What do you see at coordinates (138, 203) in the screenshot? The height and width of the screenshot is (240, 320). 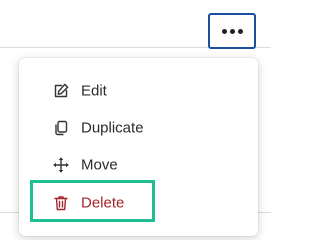 I see `menu-item-delete: Delete` at bounding box center [138, 203].